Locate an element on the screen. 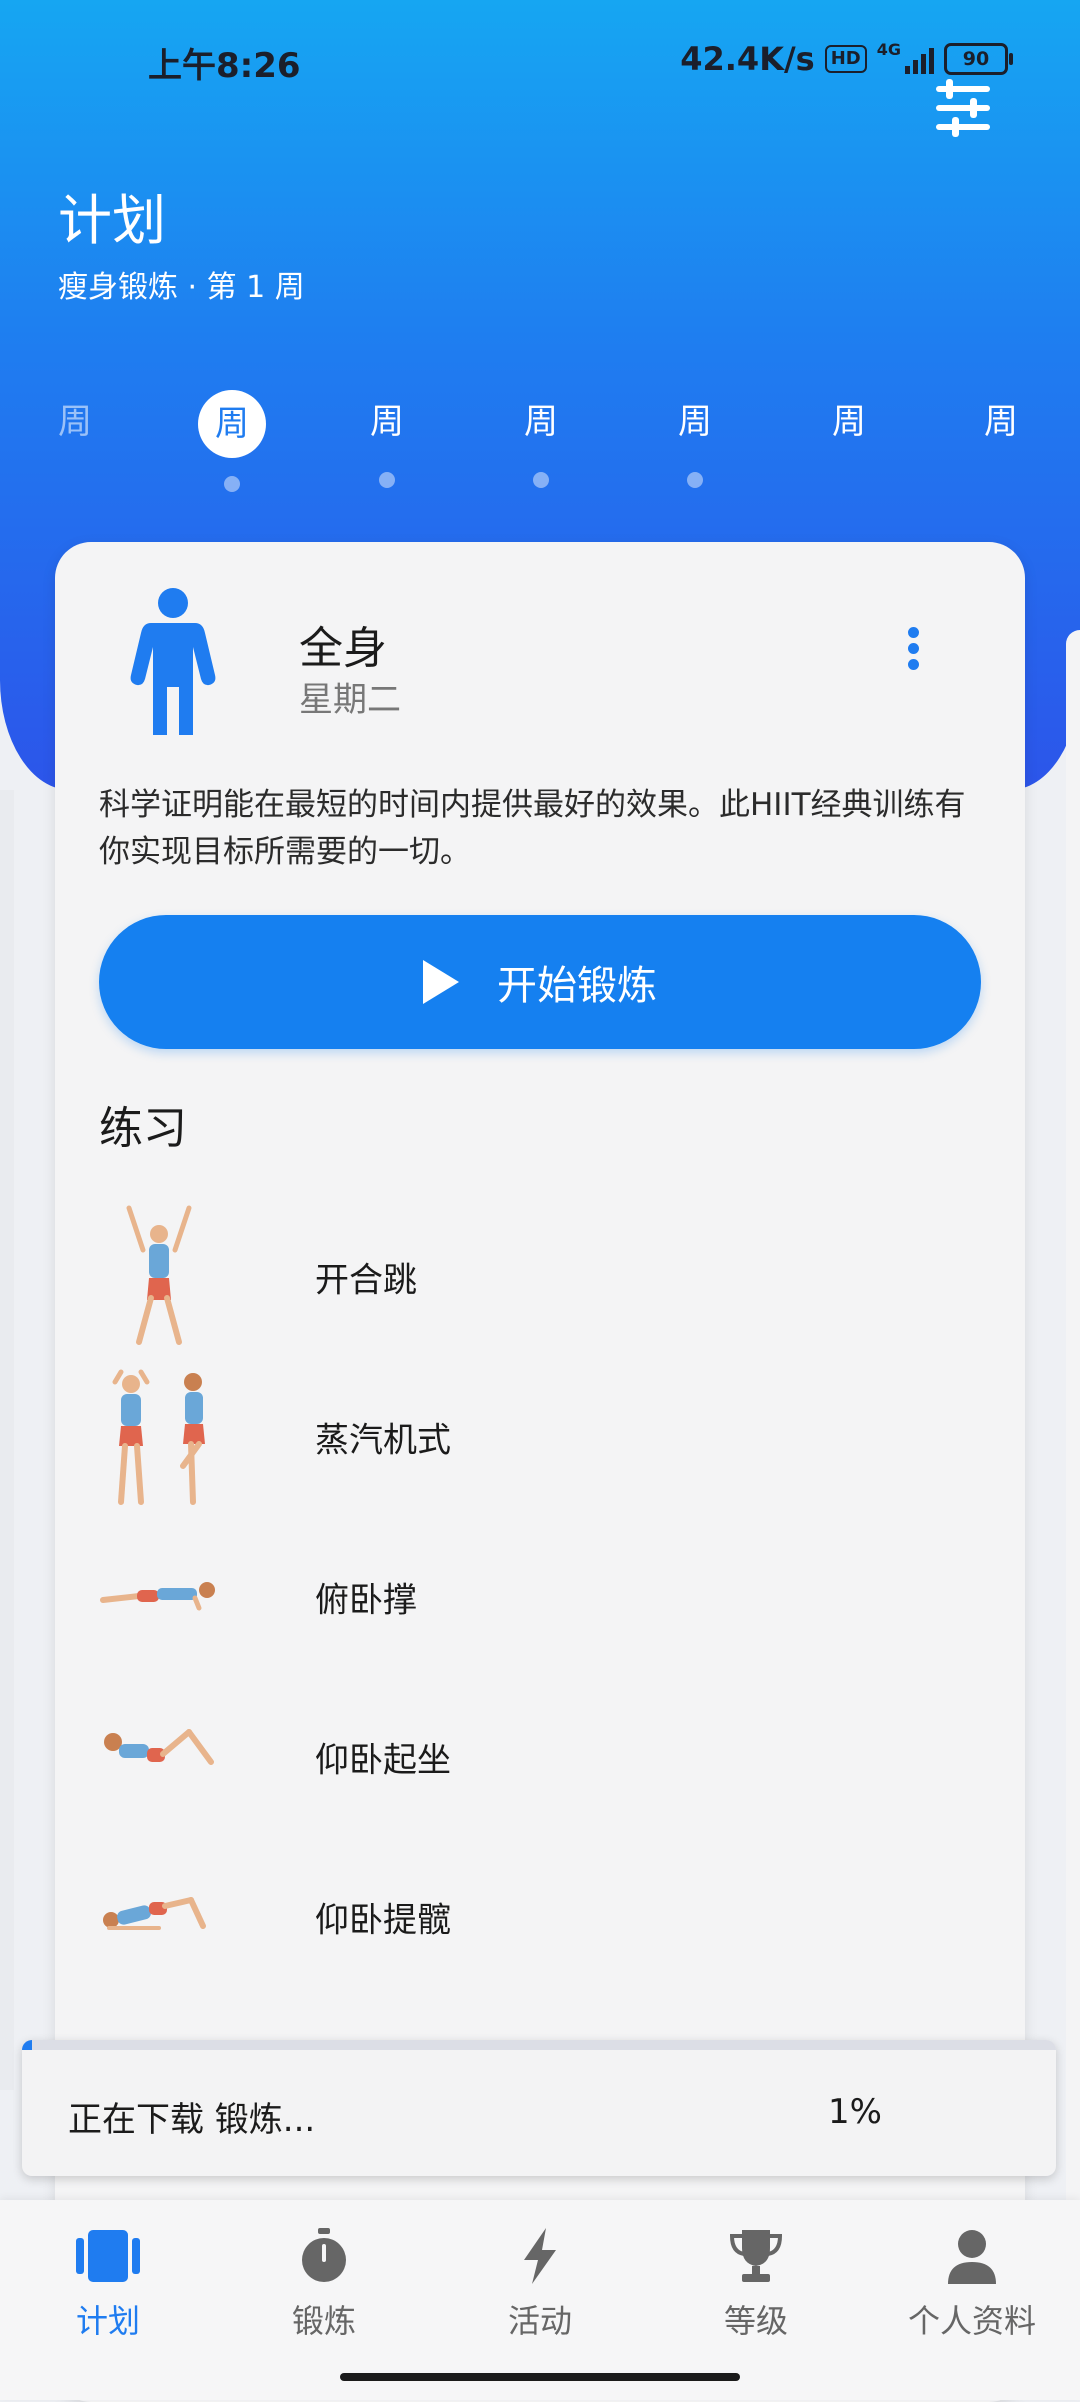 This screenshot has width=1080, height=2402. start-workout-label: 开始锻炼 is located at coordinates (577, 986).